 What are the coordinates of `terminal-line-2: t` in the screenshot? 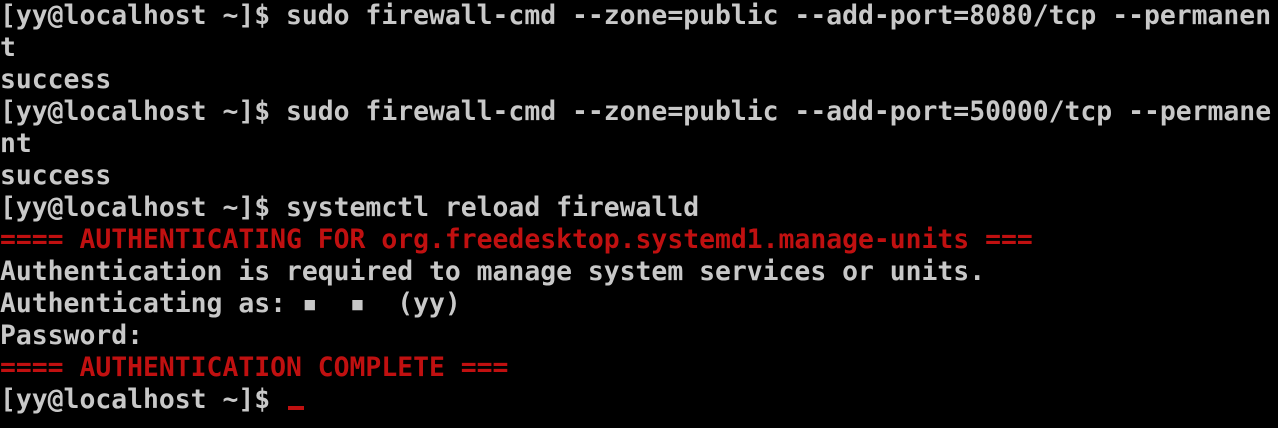 It's located at (8, 47).